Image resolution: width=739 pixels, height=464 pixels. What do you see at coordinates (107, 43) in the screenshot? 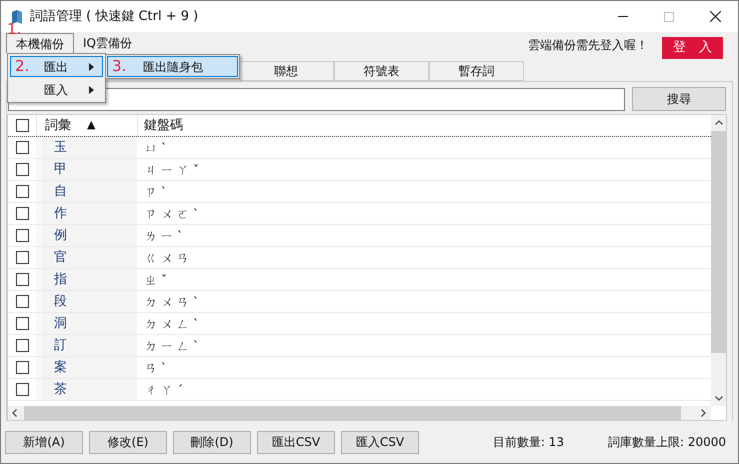
I see `menu-item: IQ雲備份` at bounding box center [107, 43].